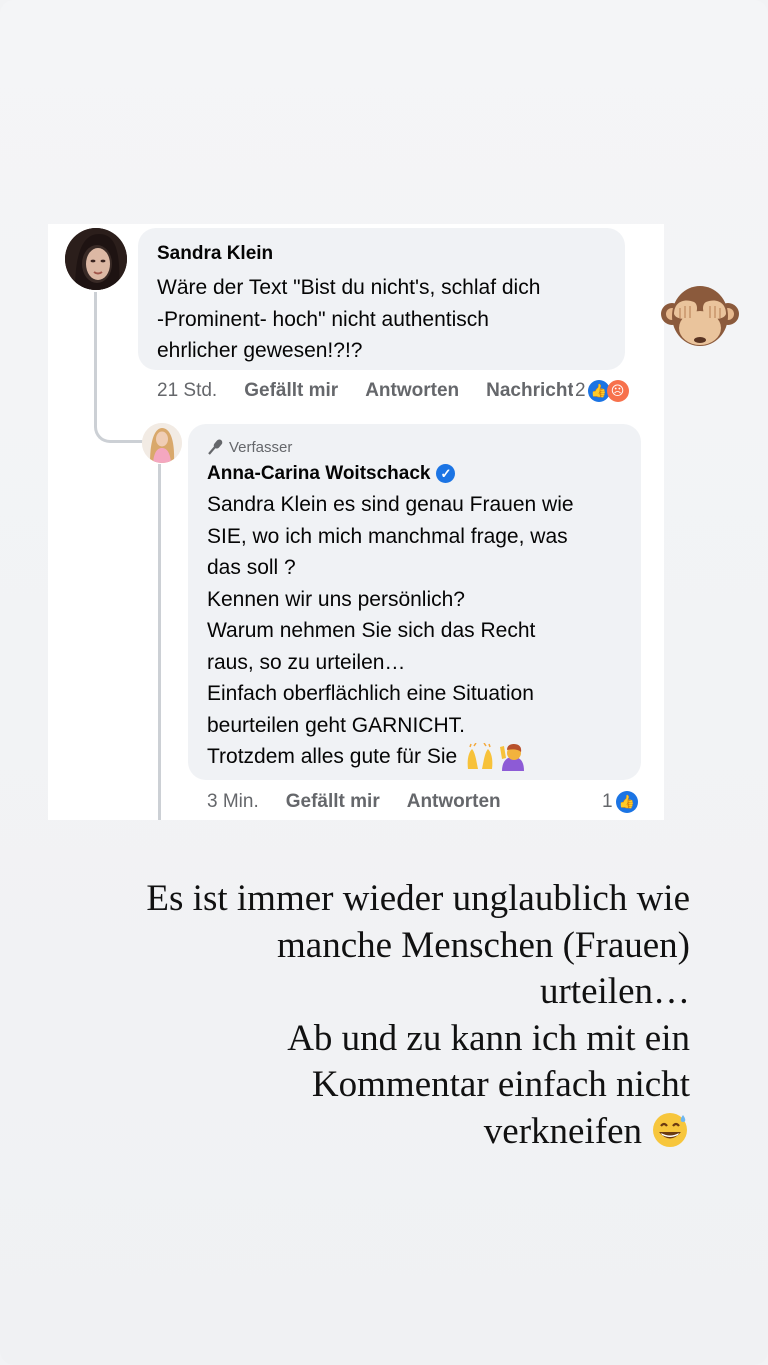 The height and width of the screenshot is (1365, 768). I want to click on comment-actions: 21 Std. Gefällt mir Antworten Nachricht, so click(365, 391).